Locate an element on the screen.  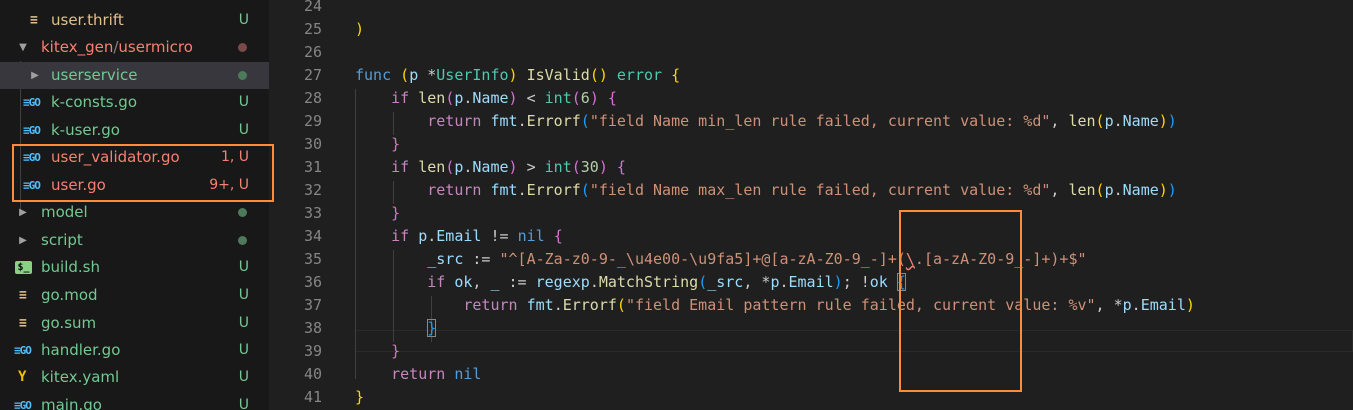
code-line: if len(p.Name) < int(6) { is located at coordinates (486, 98).